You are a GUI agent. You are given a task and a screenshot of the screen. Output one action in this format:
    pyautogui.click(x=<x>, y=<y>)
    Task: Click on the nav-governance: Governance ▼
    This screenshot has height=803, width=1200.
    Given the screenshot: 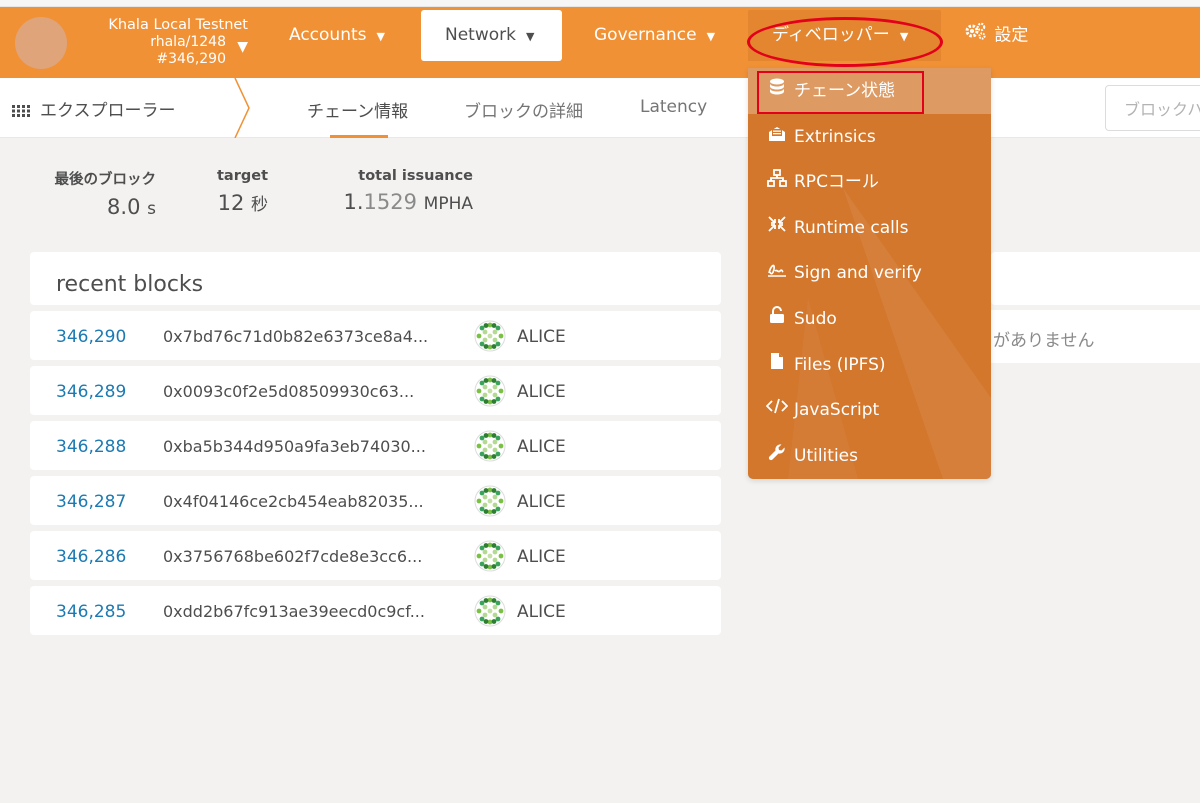 What is the action you would take?
    pyautogui.click(x=654, y=35)
    